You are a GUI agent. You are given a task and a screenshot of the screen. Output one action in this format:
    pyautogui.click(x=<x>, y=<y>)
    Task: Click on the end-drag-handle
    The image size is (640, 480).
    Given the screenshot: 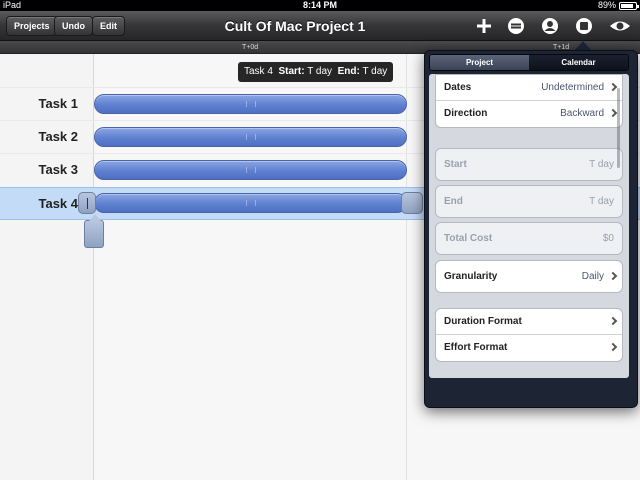 What is the action you would take?
    pyautogui.click(x=412, y=203)
    